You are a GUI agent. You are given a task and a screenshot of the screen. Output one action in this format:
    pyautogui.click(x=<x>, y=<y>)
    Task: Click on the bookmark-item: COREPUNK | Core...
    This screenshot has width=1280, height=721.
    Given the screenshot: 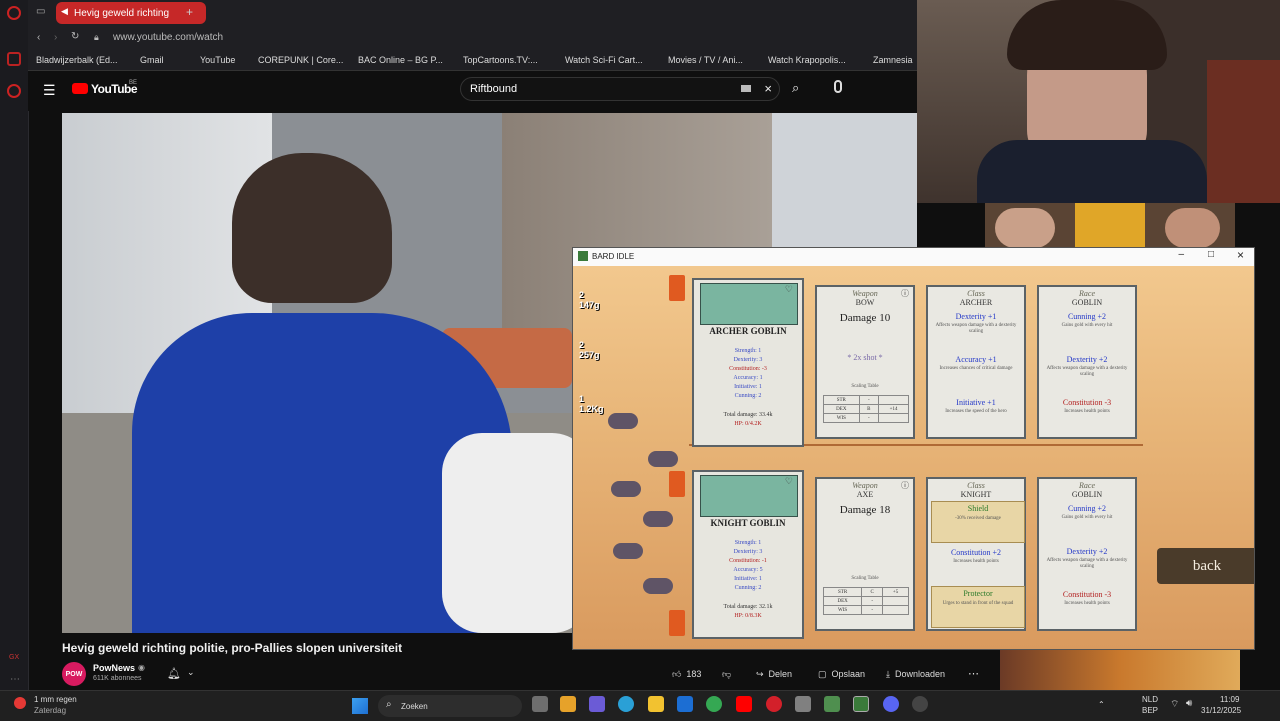 What is the action you would take?
    pyautogui.click(x=300, y=60)
    